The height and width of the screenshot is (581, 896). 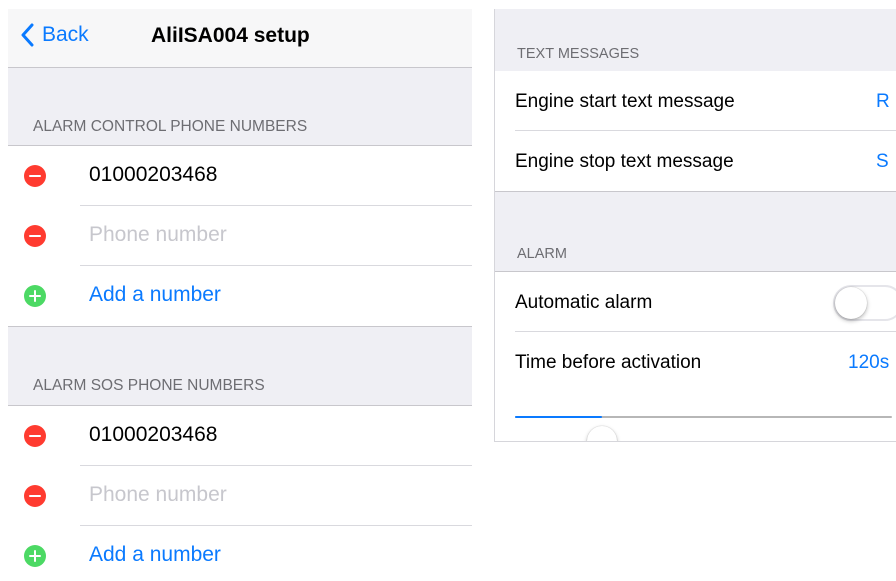 I want to click on automatic-alarm-toggle, so click(x=864, y=303).